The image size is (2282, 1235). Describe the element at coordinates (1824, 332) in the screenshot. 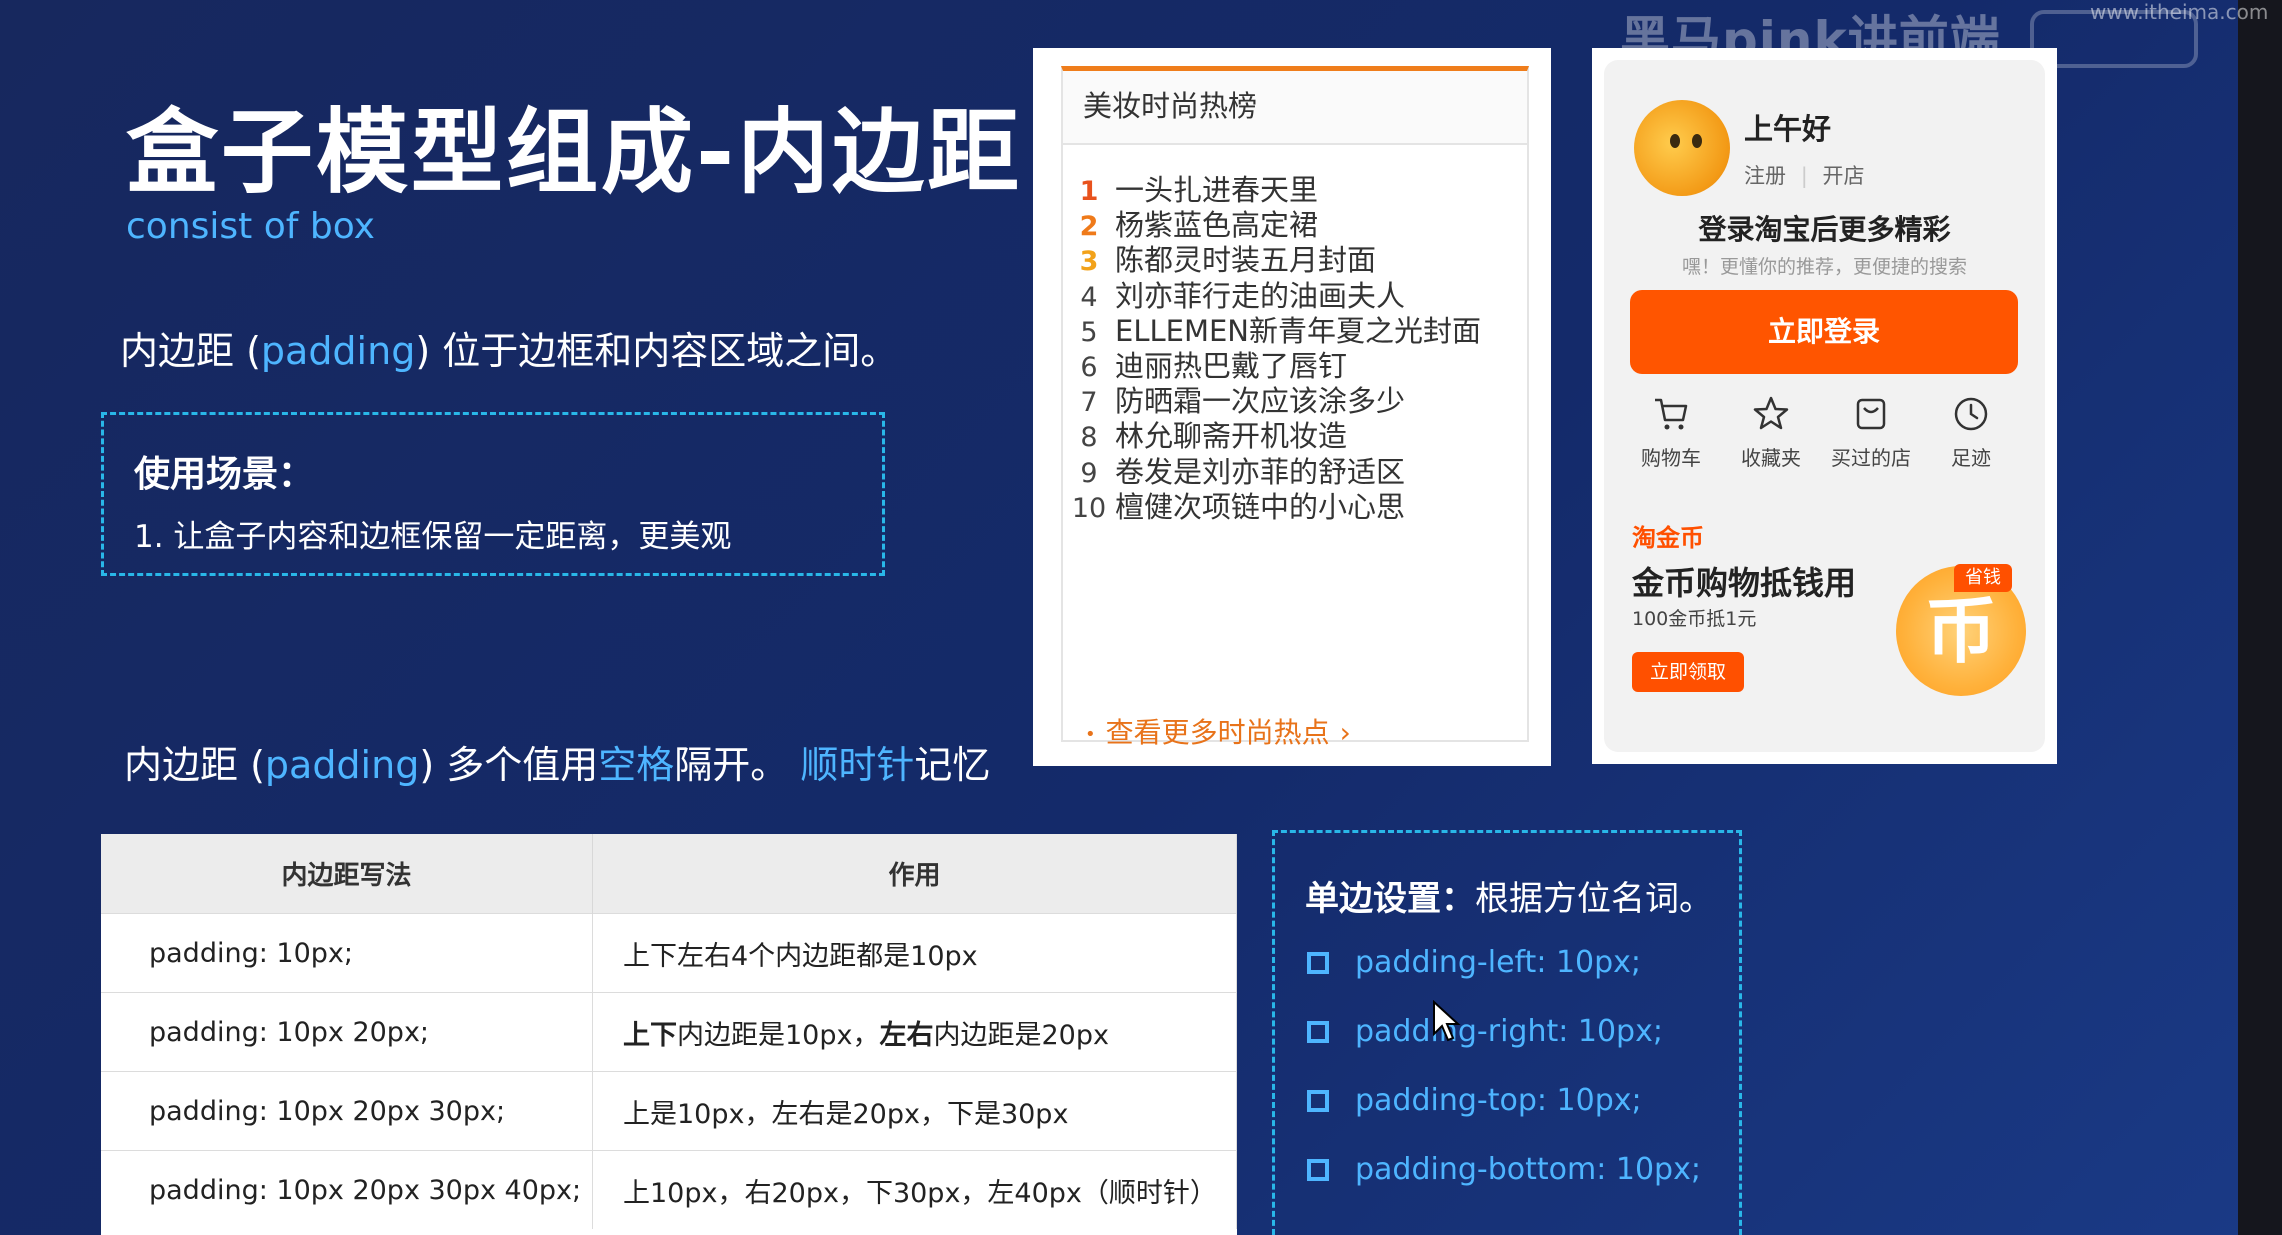

I see `login-button: 立即登录` at that location.